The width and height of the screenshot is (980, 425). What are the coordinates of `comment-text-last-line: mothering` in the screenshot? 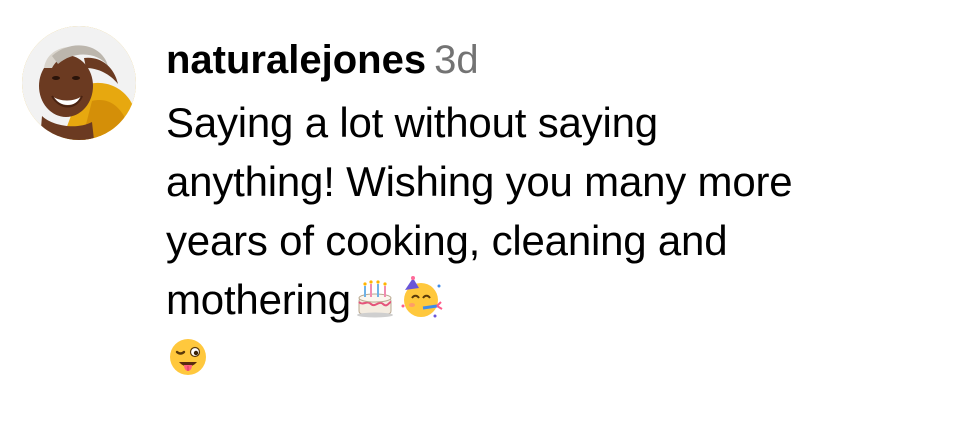 It's located at (566, 299).